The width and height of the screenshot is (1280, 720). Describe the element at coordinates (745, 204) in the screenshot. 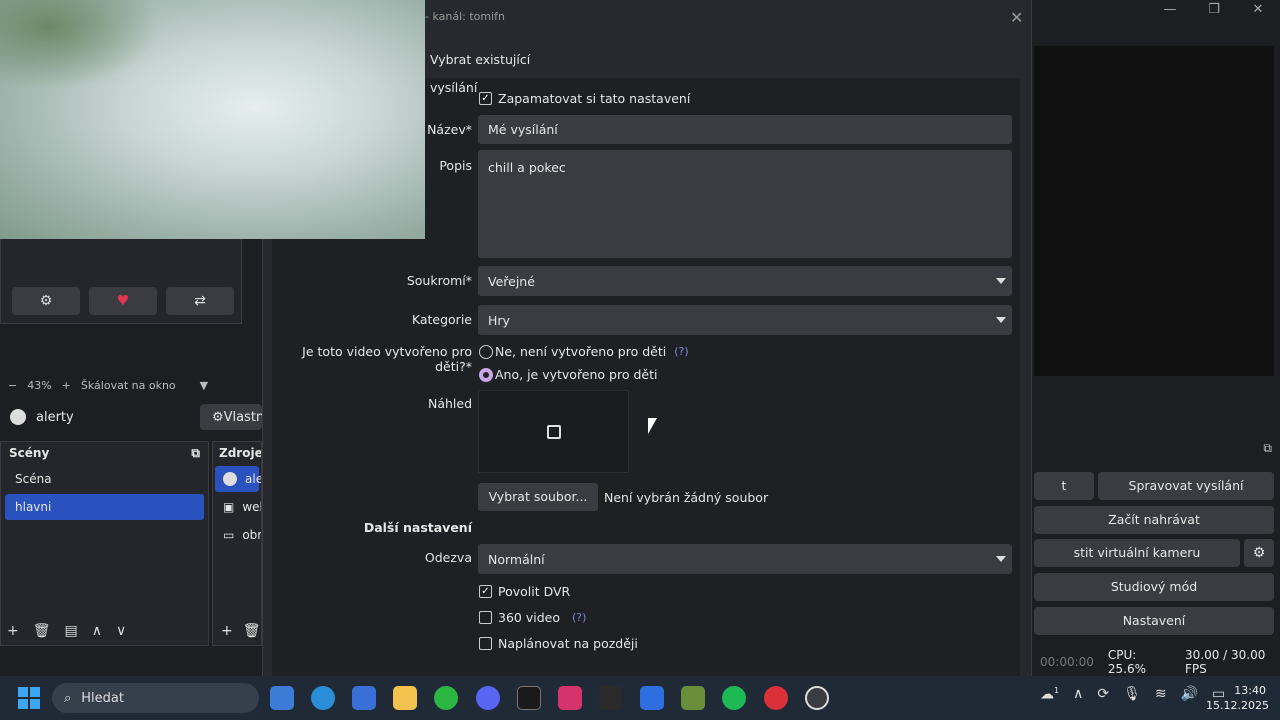

I see `description-field: chill a pokec` at that location.